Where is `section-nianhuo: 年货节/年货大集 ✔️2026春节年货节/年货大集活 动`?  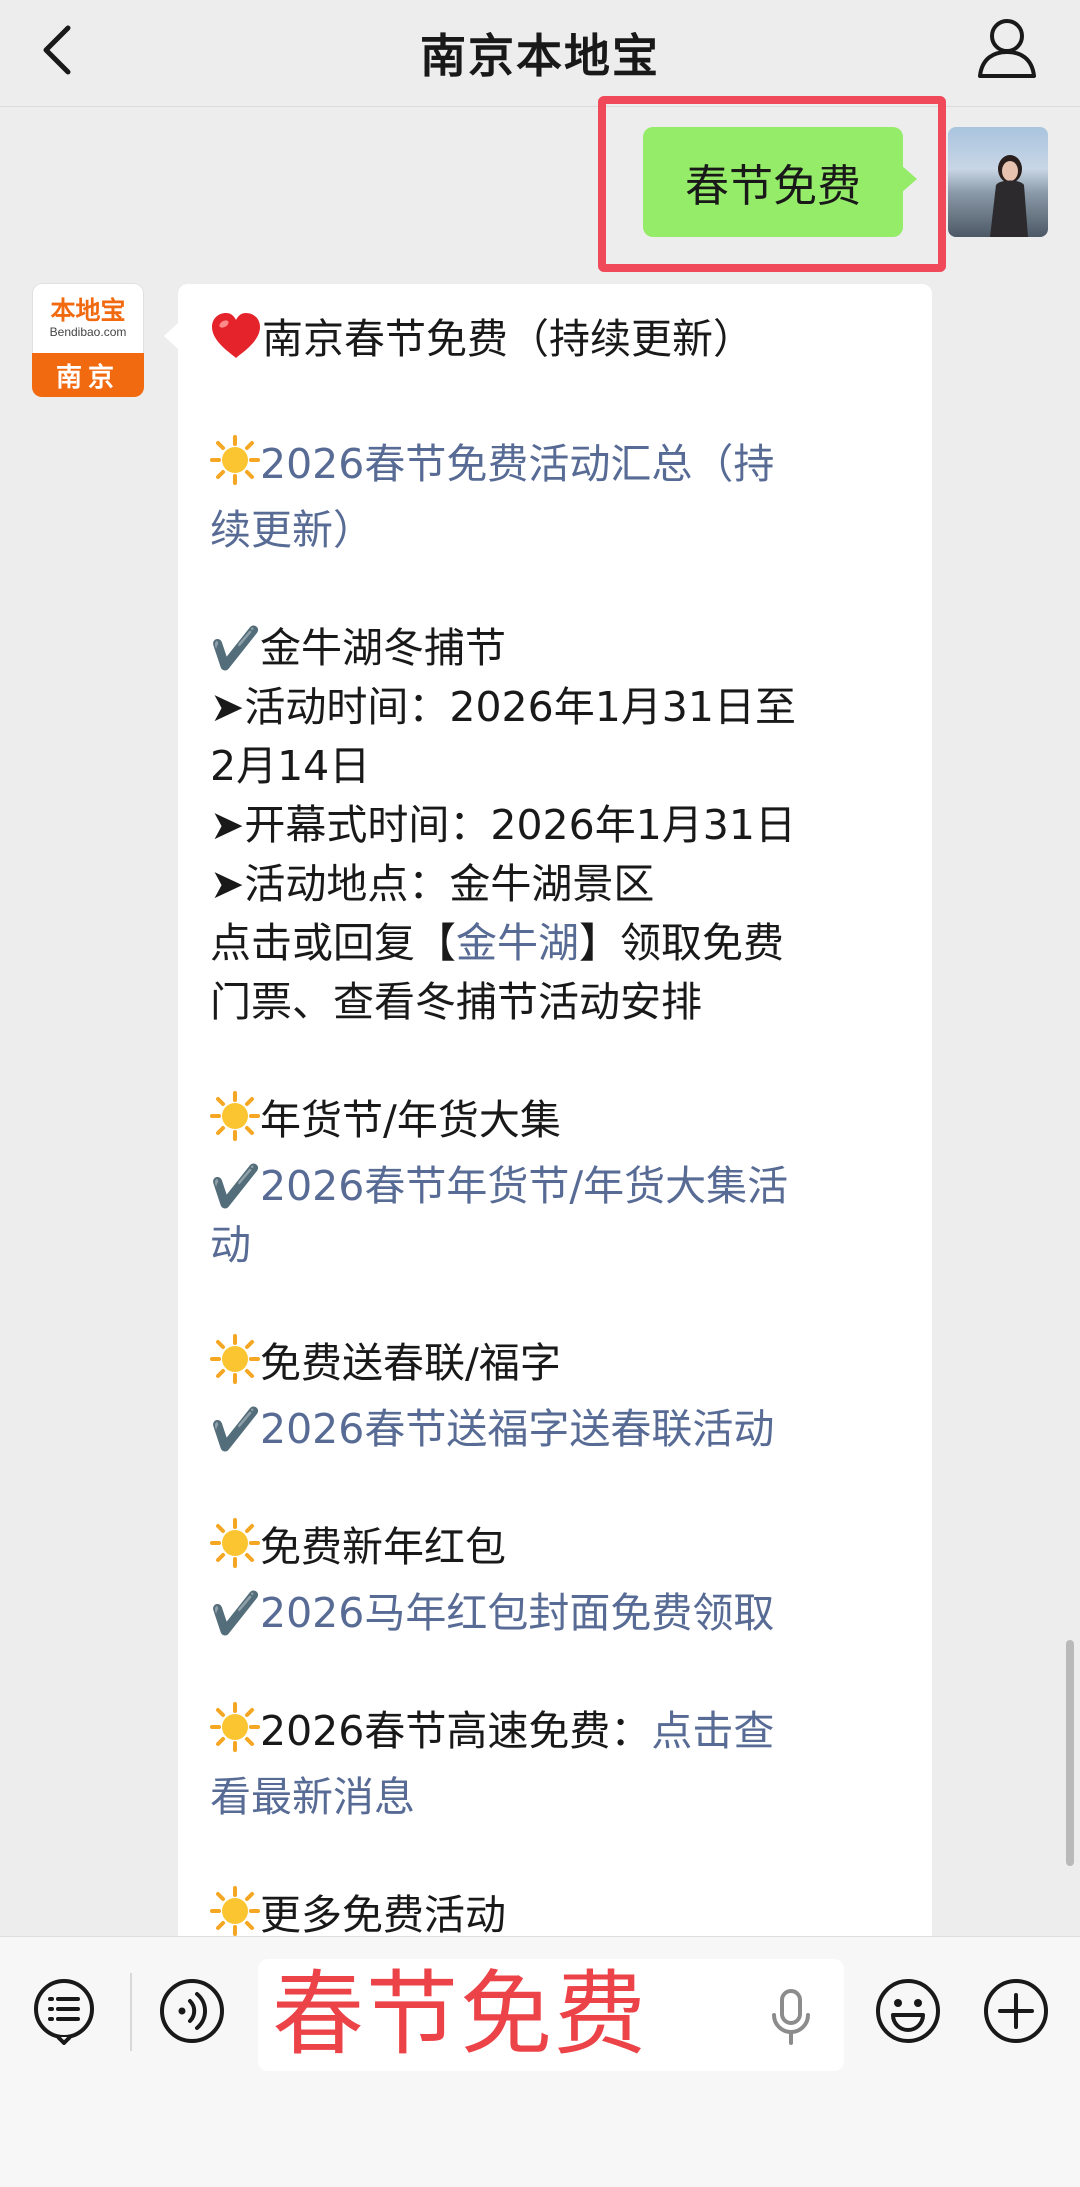
section-nianhuo: 年货节/年货大集 ✔️2026春节年货节/年货大集活 动 is located at coordinates (553, 1183).